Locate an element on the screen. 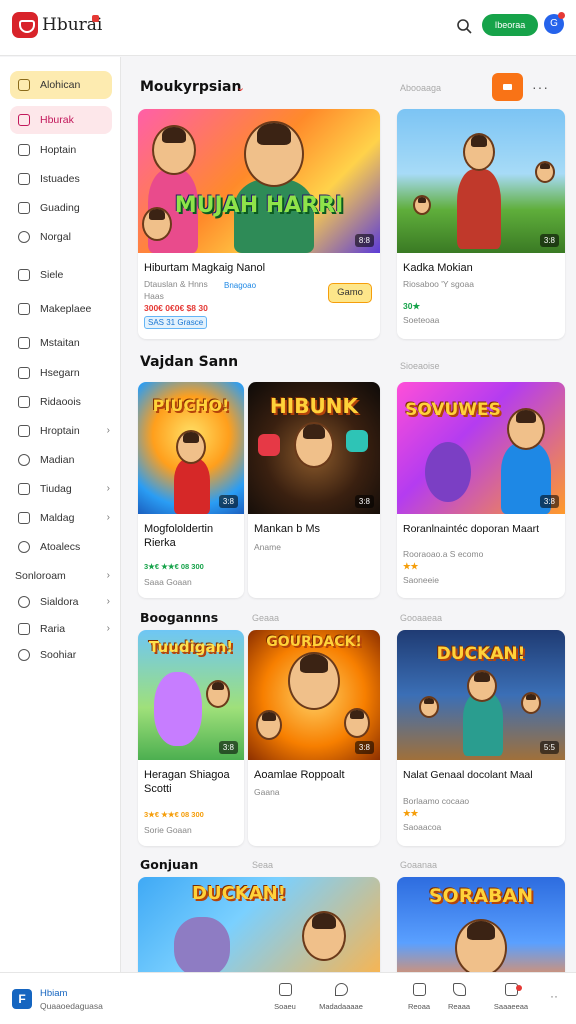  sidebar-item-soohiar: Soohiar is located at coordinates (61, 655).